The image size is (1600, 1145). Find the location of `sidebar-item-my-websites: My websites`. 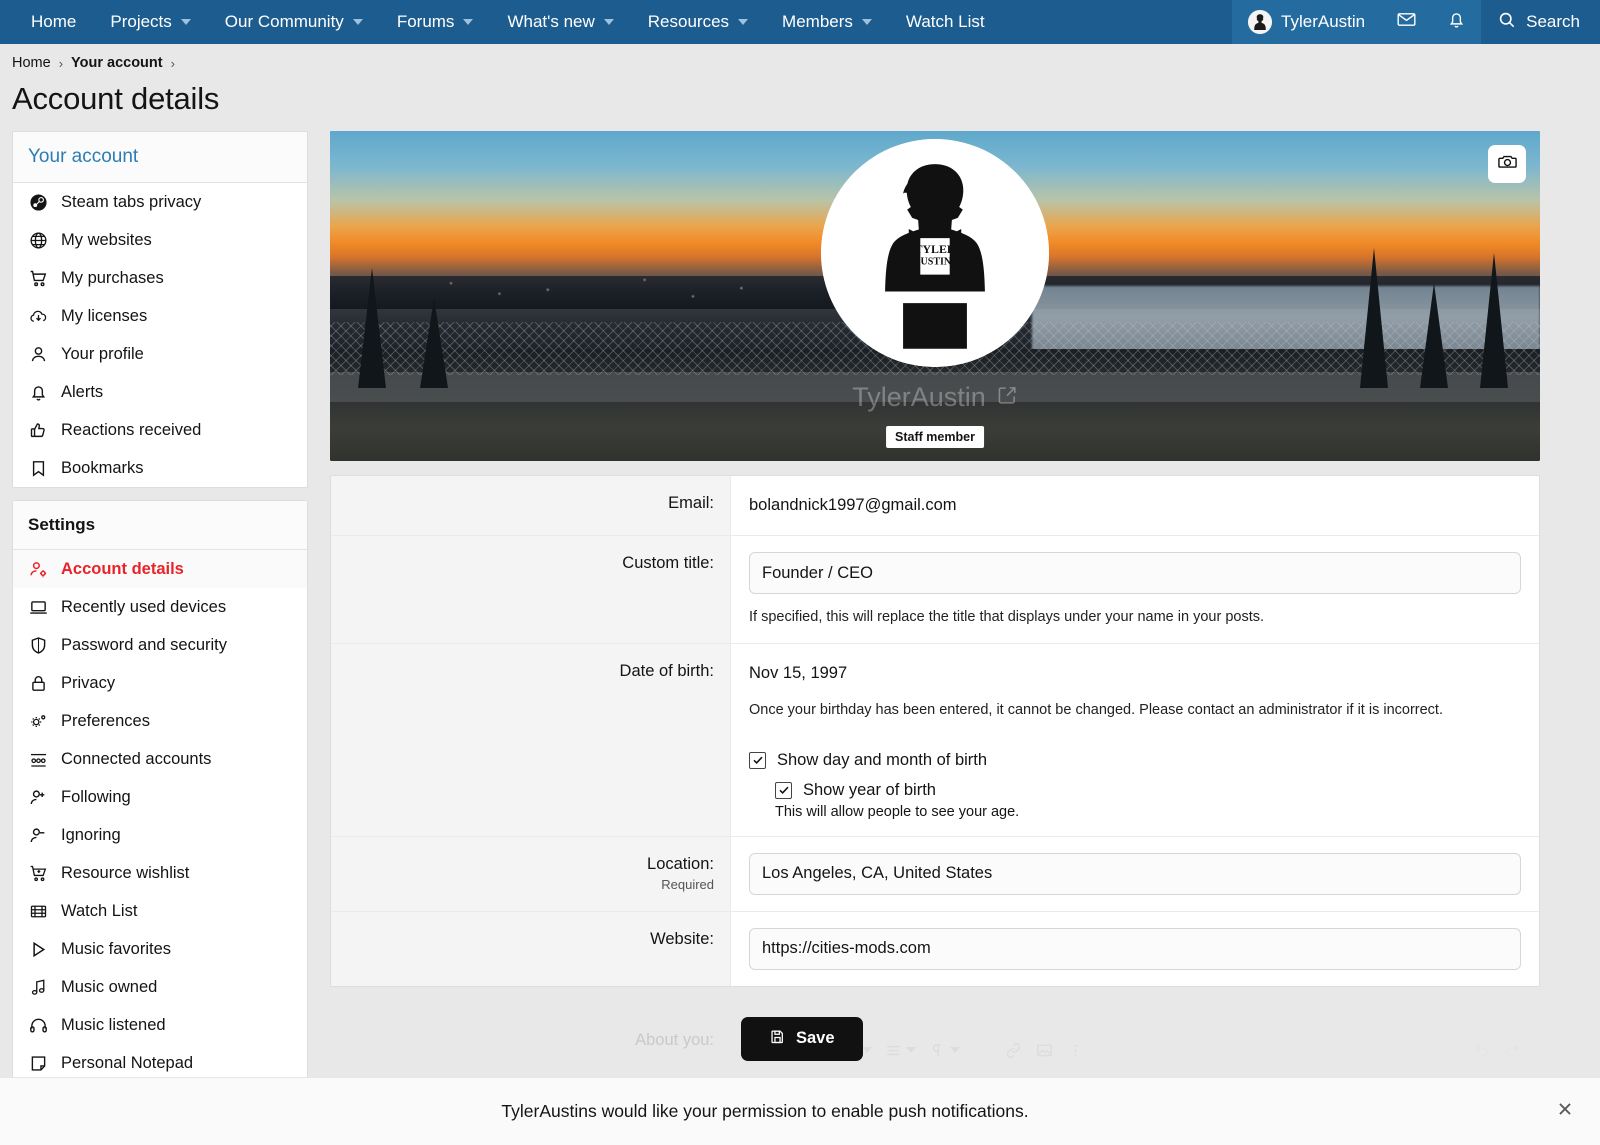

sidebar-item-my-websites: My websites is located at coordinates (160, 240).